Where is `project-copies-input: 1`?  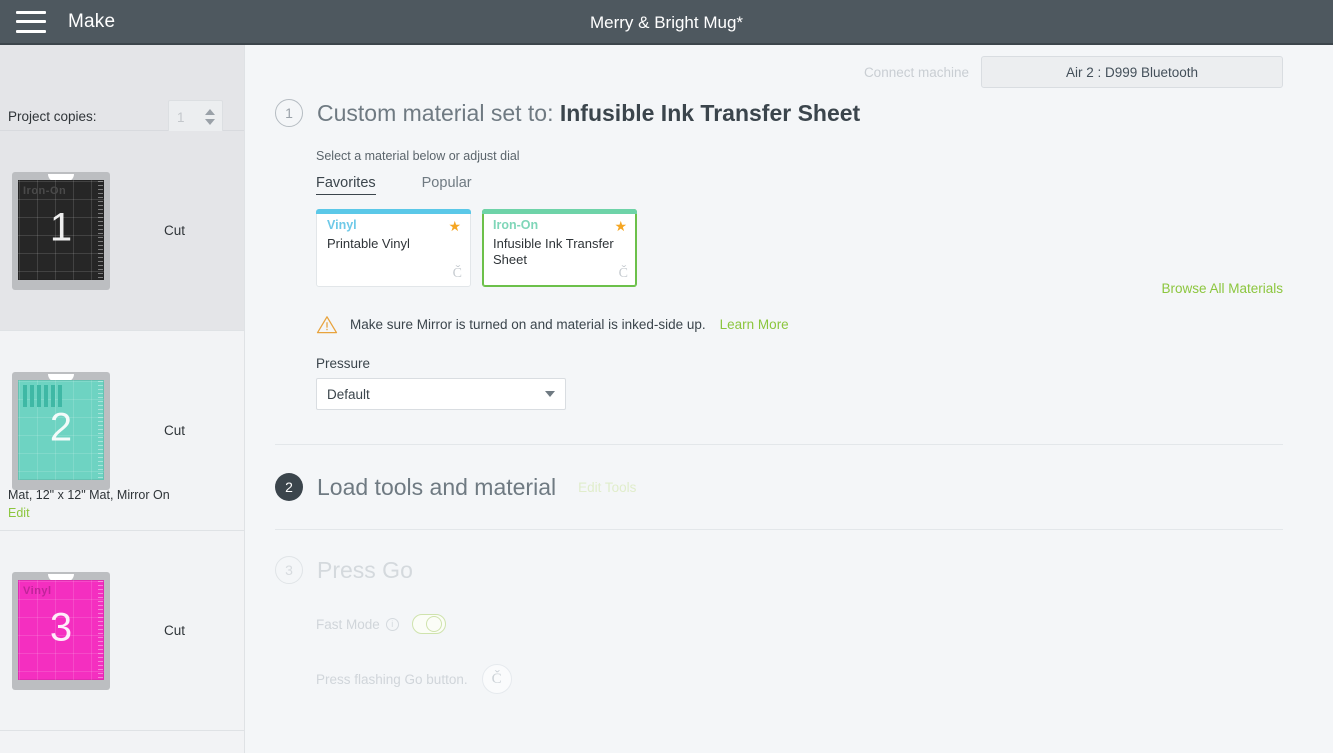
project-copies-input: 1 is located at coordinates (185, 117).